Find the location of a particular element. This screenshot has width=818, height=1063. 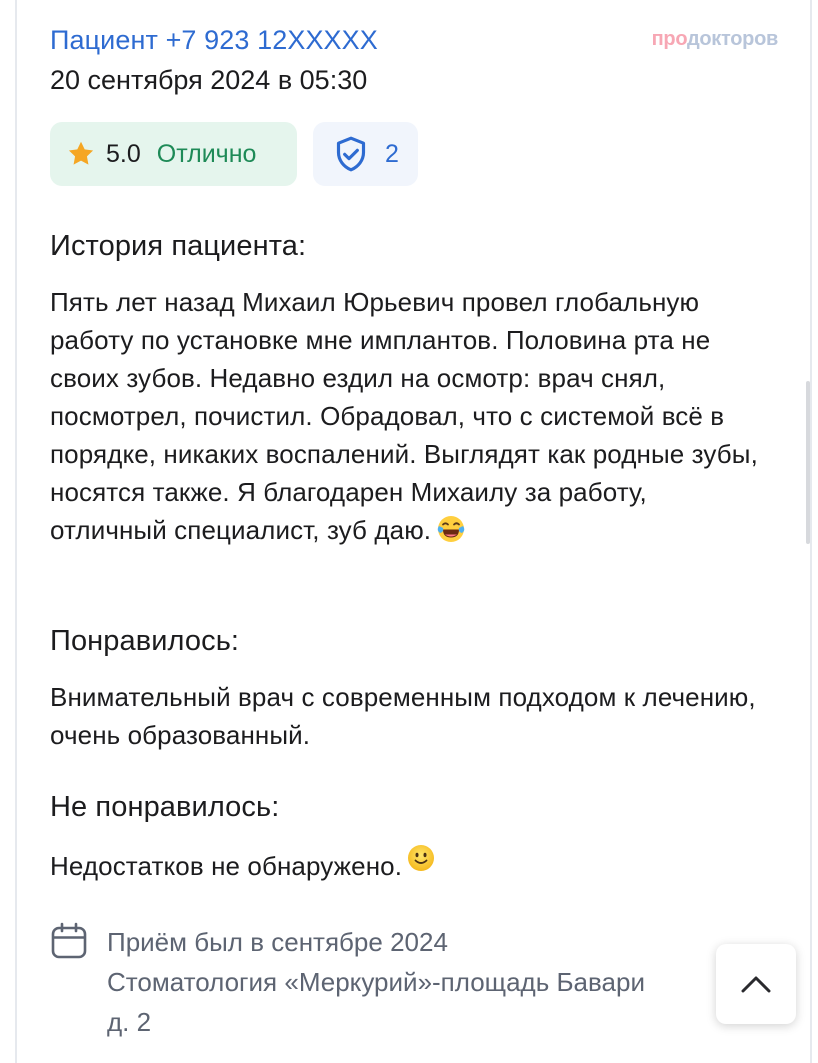

visit-address: д. 2 is located at coordinates (129, 1022).